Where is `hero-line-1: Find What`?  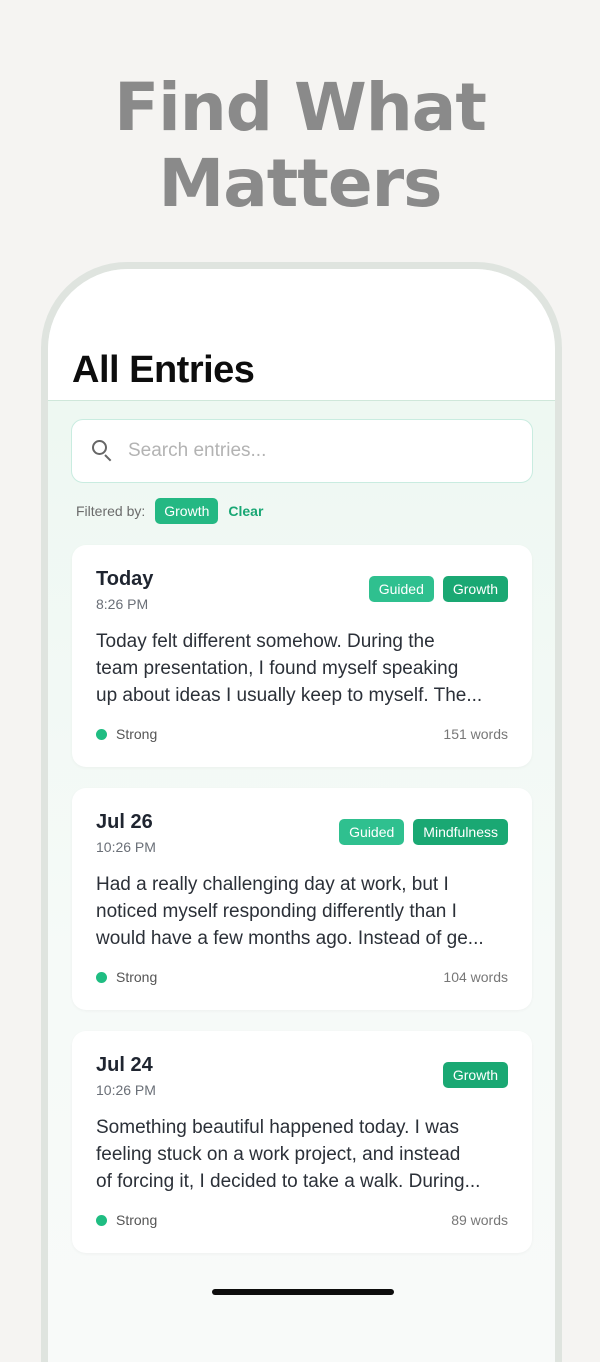
hero-line-1: Find What is located at coordinates (300, 107).